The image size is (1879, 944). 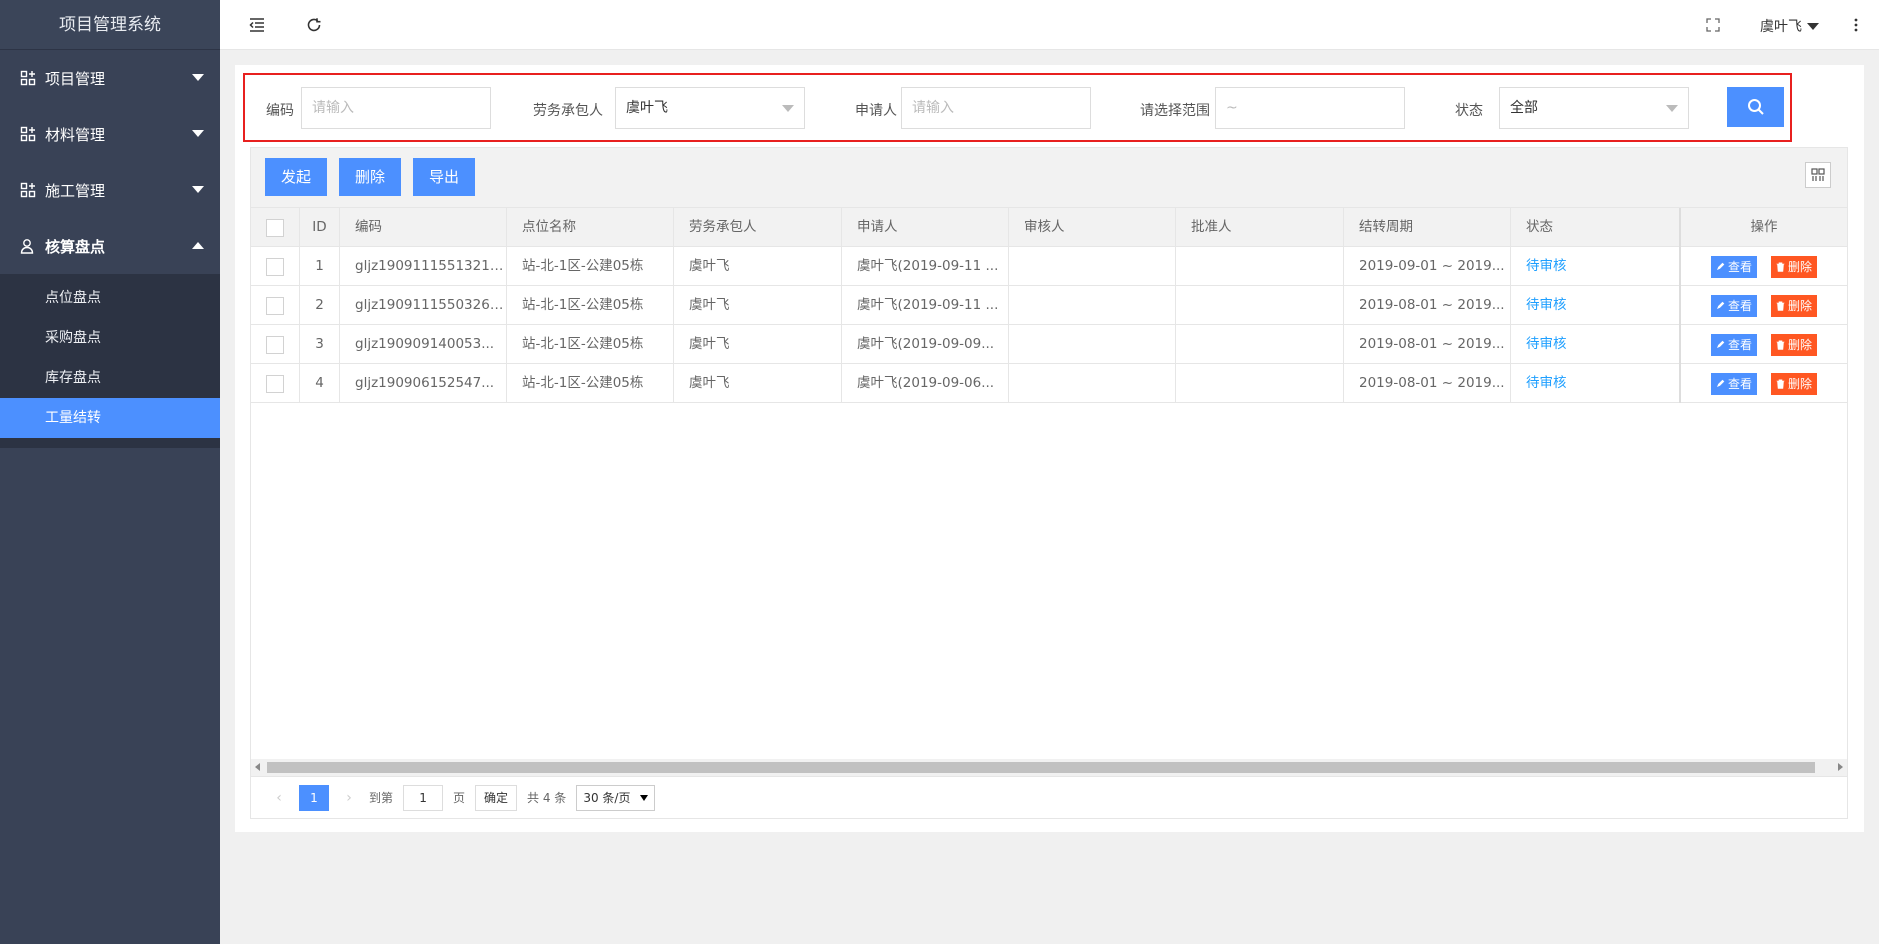 I want to click on scroll-right-icon, so click(x=1840, y=767).